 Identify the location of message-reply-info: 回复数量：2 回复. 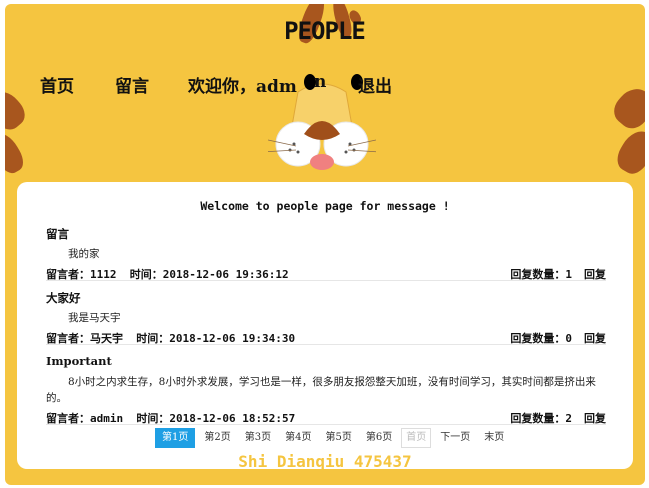
(558, 418).